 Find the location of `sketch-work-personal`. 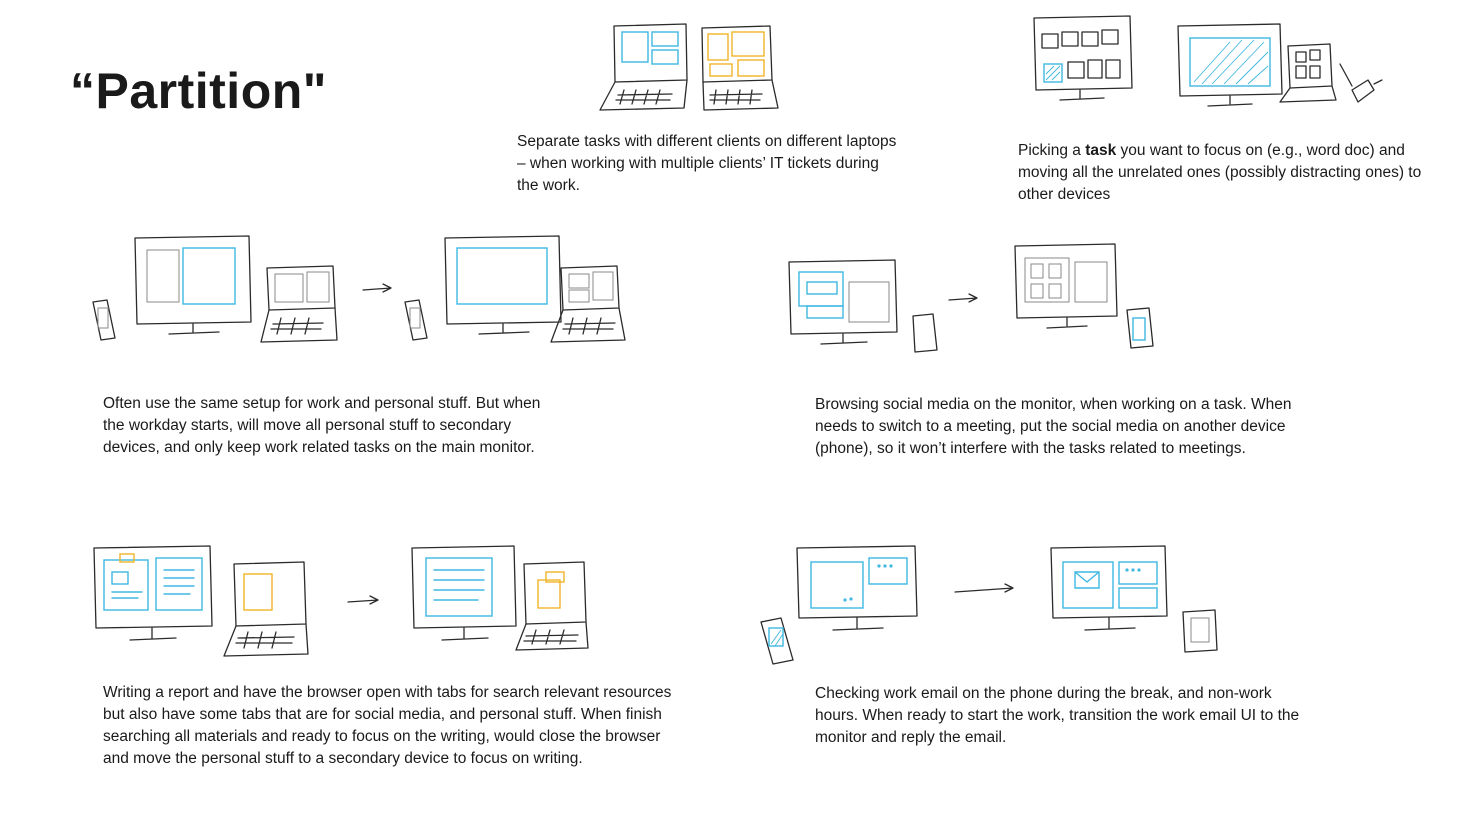

sketch-work-personal is located at coordinates (359, 289).